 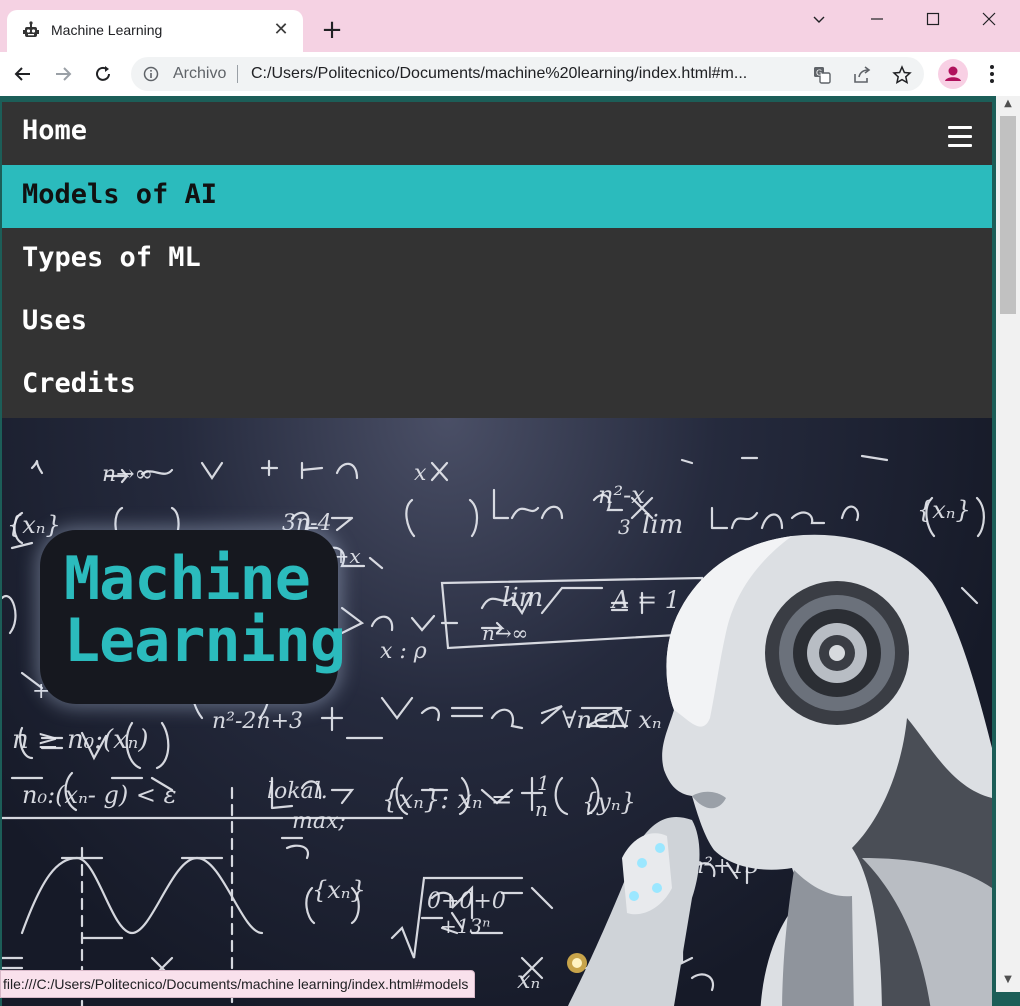 What do you see at coordinates (877, 19) in the screenshot?
I see `minimize-button` at bounding box center [877, 19].